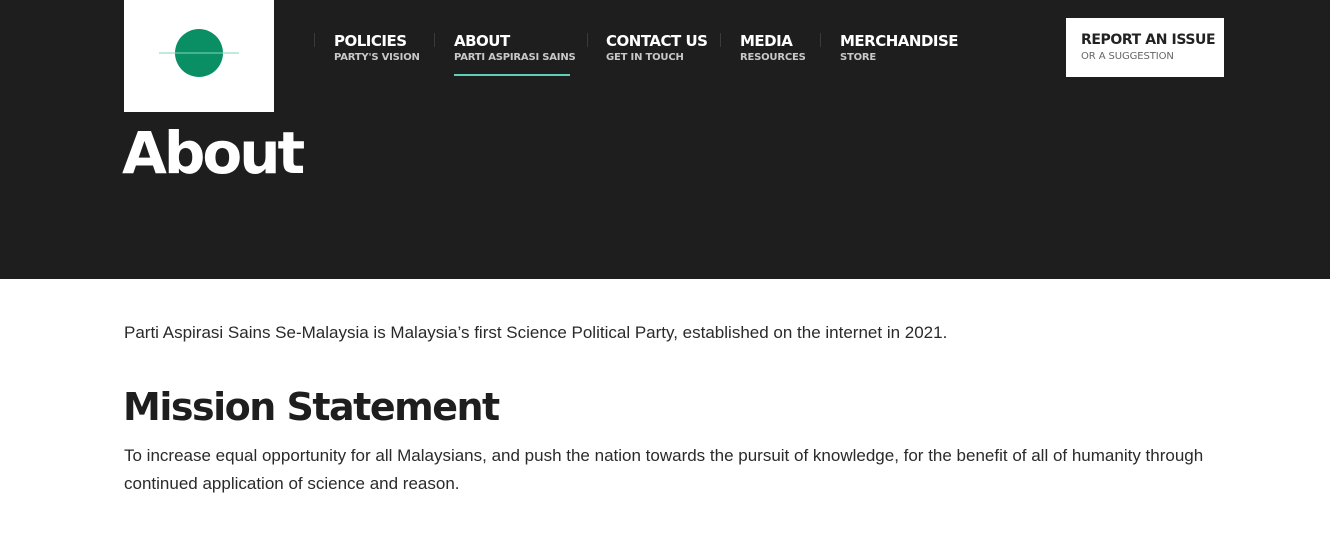  Describe the element at coordinates (199, 53) in the screenshot. I see `green-circle-logo-icon` at that location.